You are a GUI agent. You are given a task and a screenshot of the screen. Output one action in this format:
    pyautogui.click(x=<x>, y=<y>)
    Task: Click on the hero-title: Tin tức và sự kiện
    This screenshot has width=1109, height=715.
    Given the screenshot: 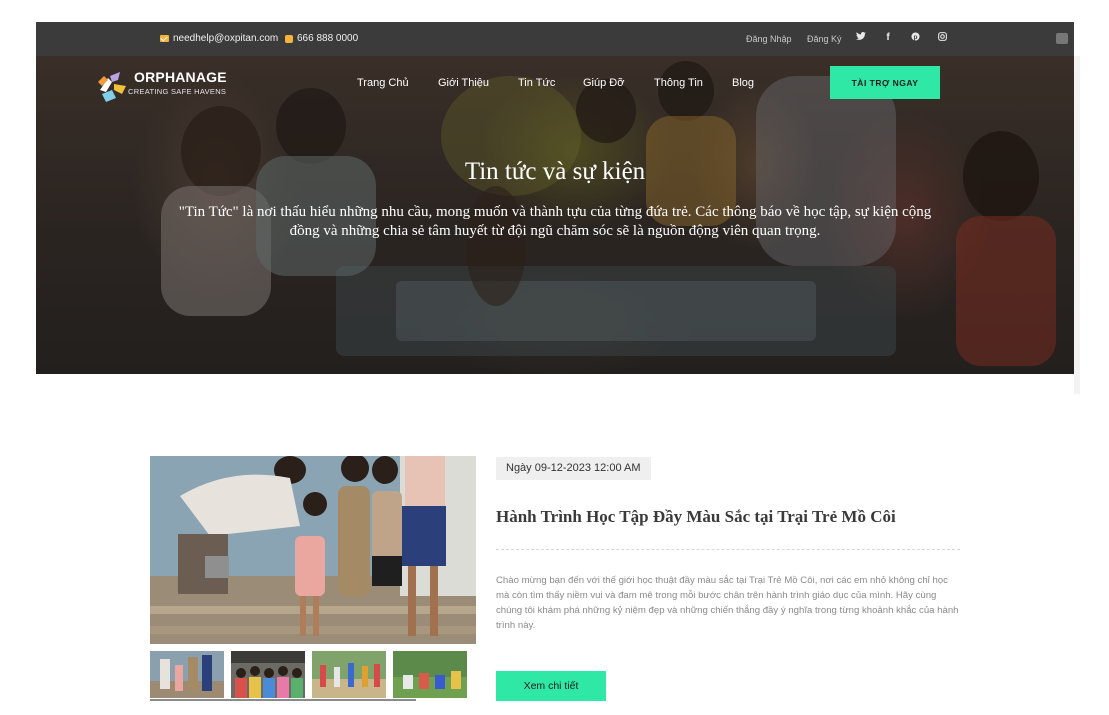 What is the action you would take?
    pyautogui.click(x=555, y=171)
    